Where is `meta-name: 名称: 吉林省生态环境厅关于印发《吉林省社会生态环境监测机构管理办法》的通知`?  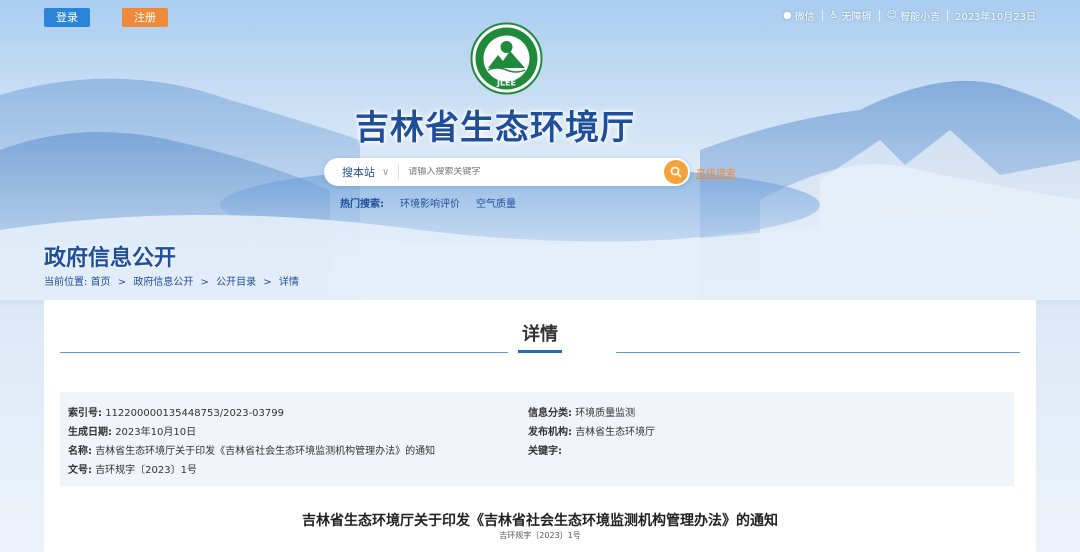 meta-name: 名称: 吉林省生态环境厅关于印发《吉林省社会生态环境监测机构管理办法》的通知 is located at coordinates (251, 449).